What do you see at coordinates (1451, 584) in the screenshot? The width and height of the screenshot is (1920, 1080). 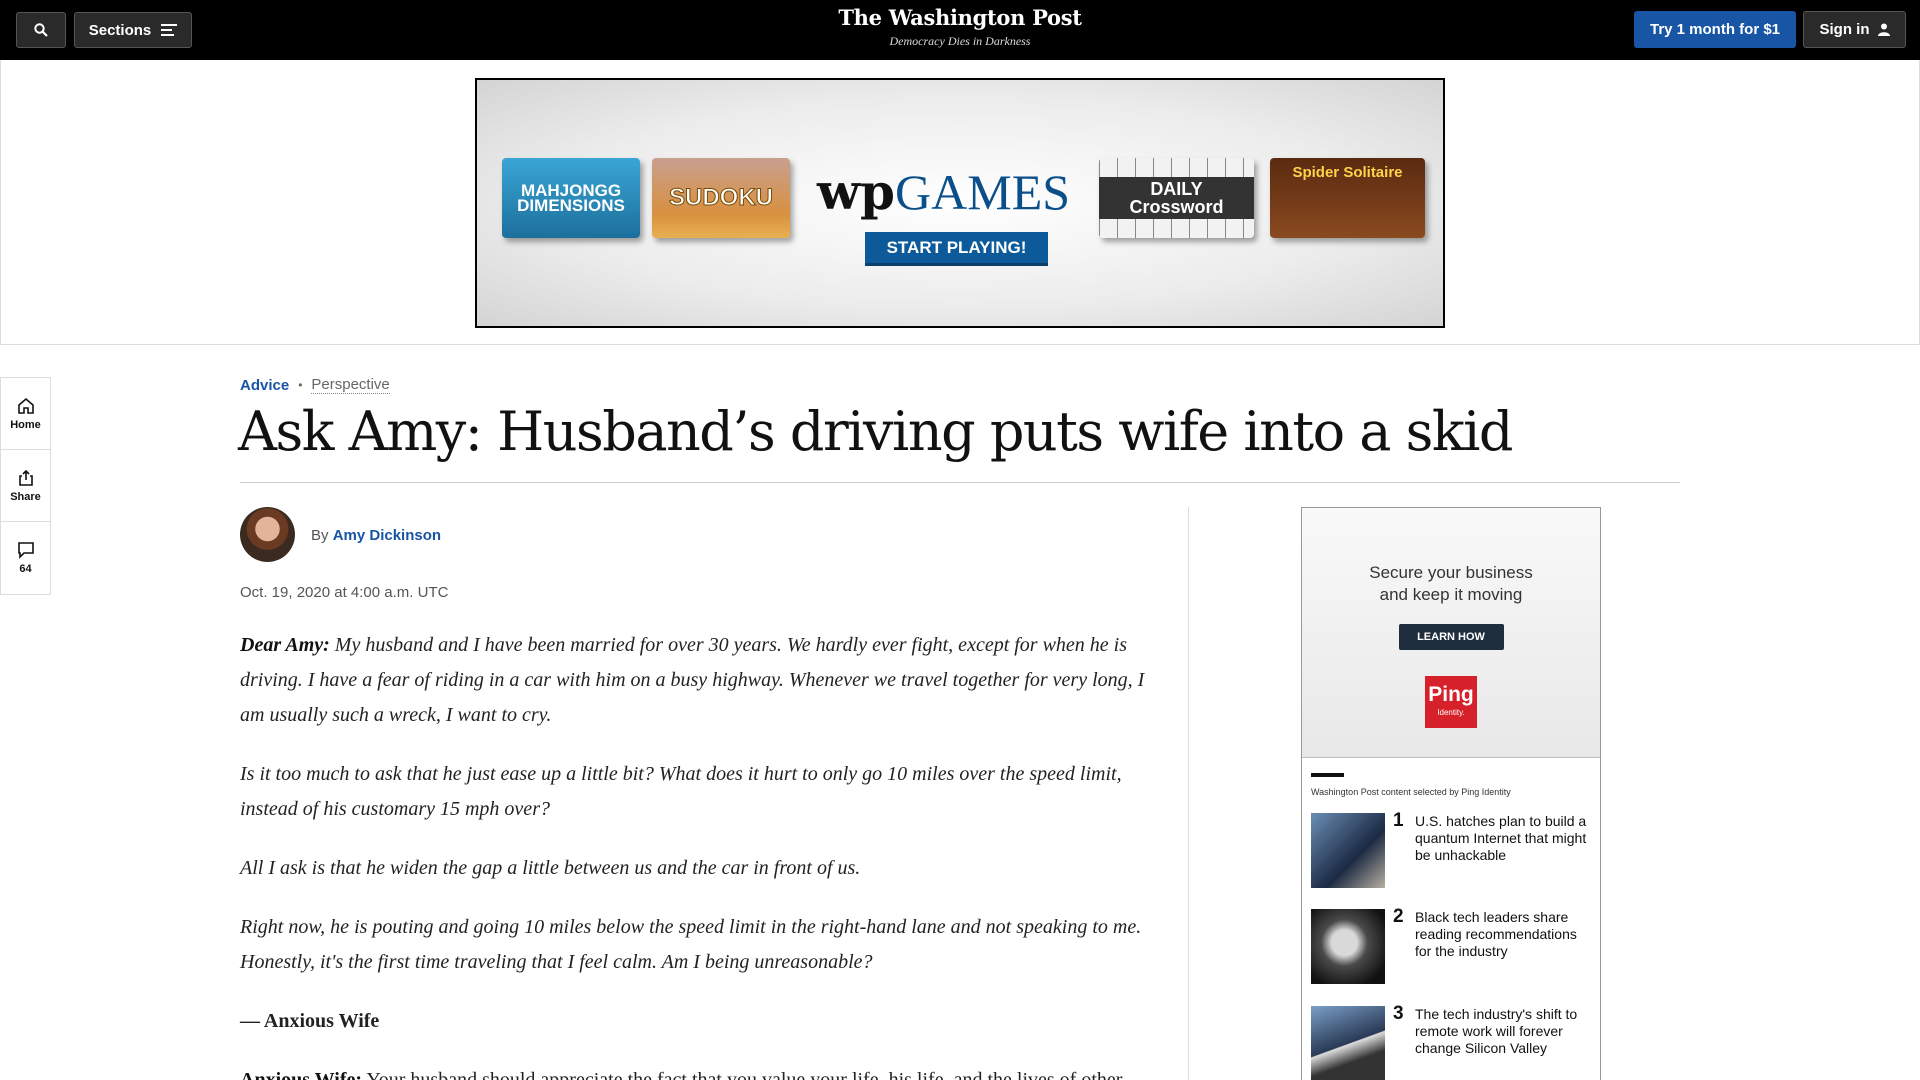 I see `ad-headline: Secure your business and keep it moving` at bounding box center [1451, 584].